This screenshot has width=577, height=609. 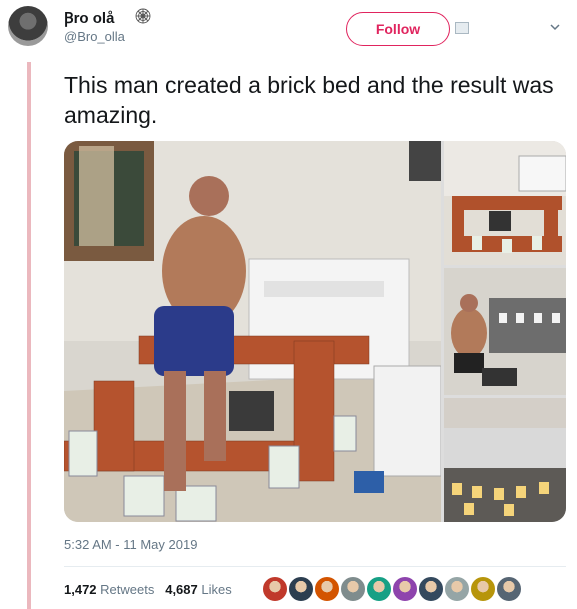 What do you see at coordinates (80, 589) in the screenshot?
I see `retweets-count: 1,472` at bounding box center [80, 589].